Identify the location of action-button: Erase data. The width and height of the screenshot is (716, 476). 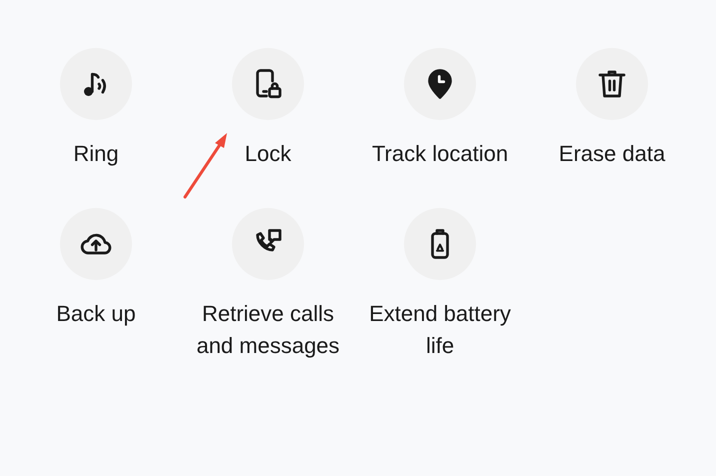
(612, 109).